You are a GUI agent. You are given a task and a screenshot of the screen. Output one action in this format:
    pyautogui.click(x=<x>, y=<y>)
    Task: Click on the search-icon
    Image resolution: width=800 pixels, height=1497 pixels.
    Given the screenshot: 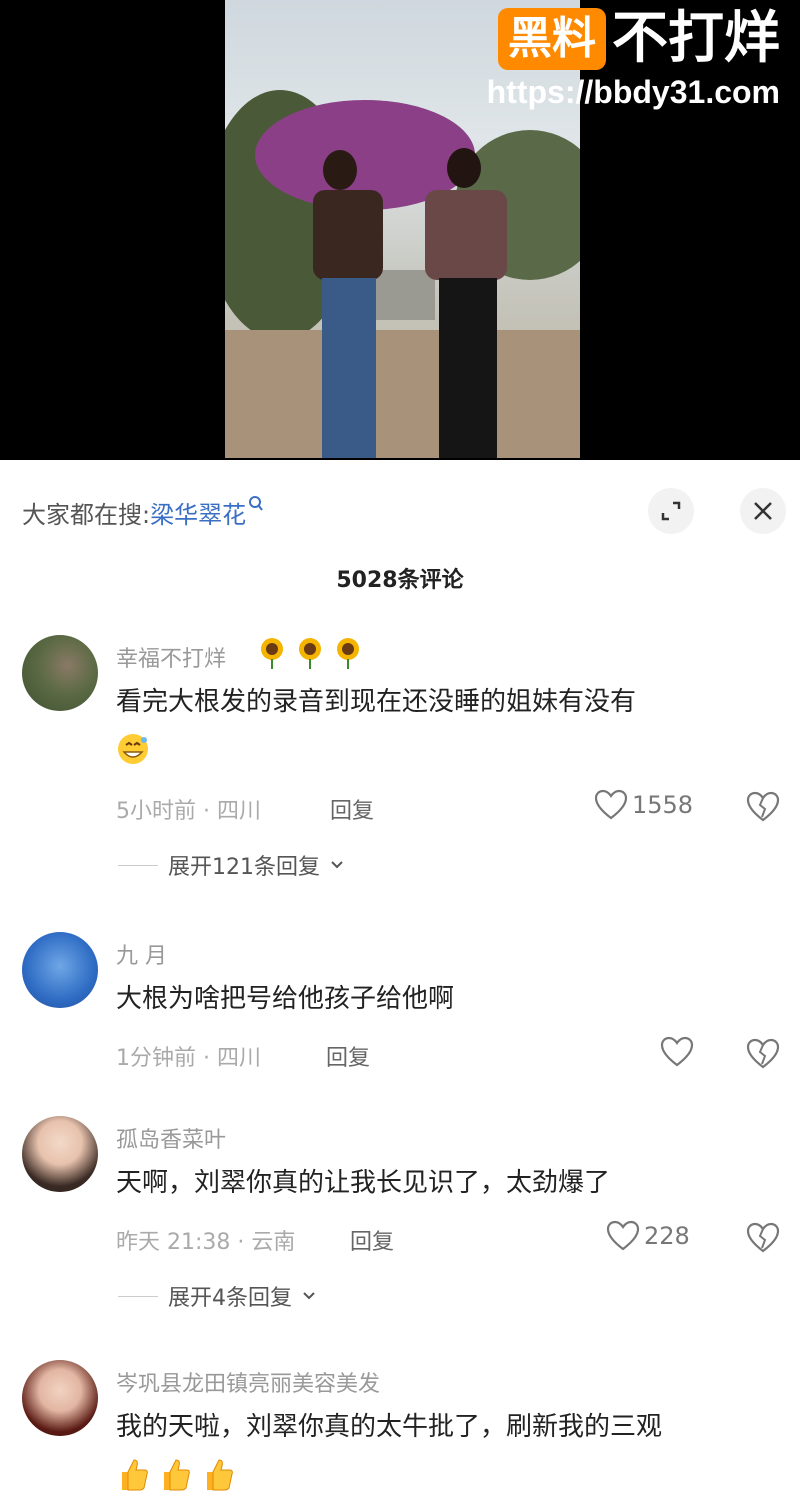 What is the action you would take?
    pyautogui.click(x=256, y=503)
    